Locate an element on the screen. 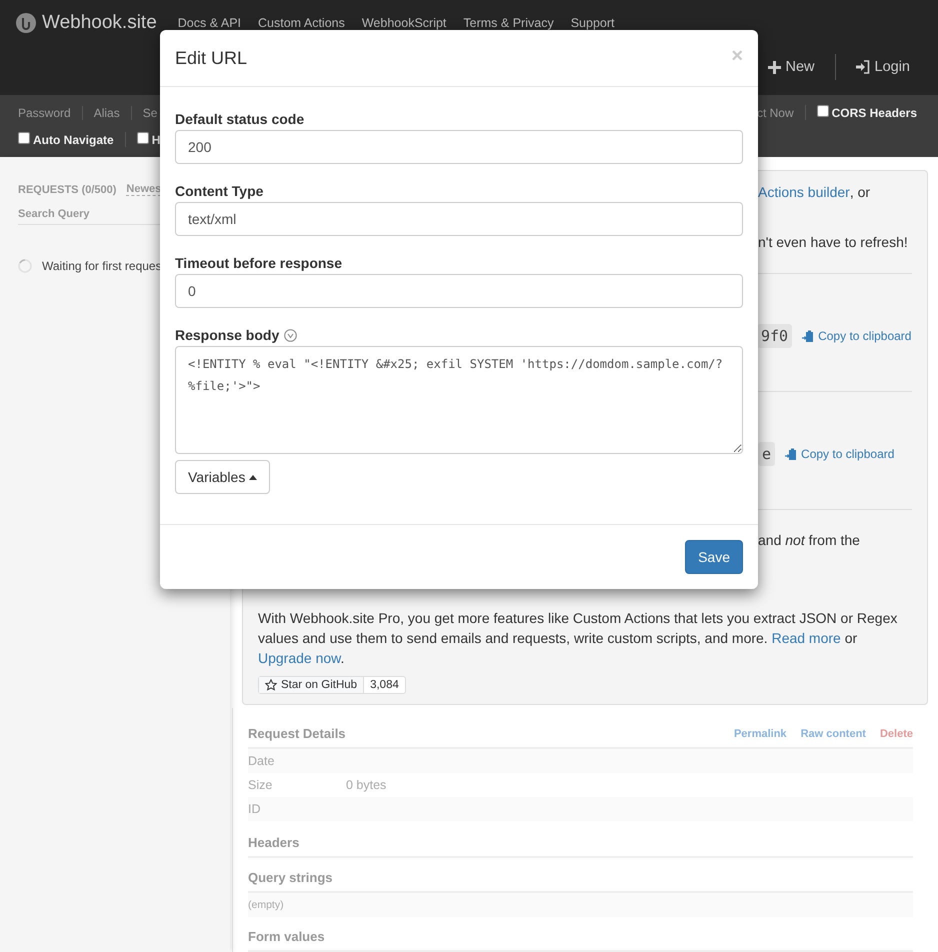 Image resolution: width=938 pixels, height=952 pixels. checkbox-option: CORS Headers is located at coordinates (866, 112).